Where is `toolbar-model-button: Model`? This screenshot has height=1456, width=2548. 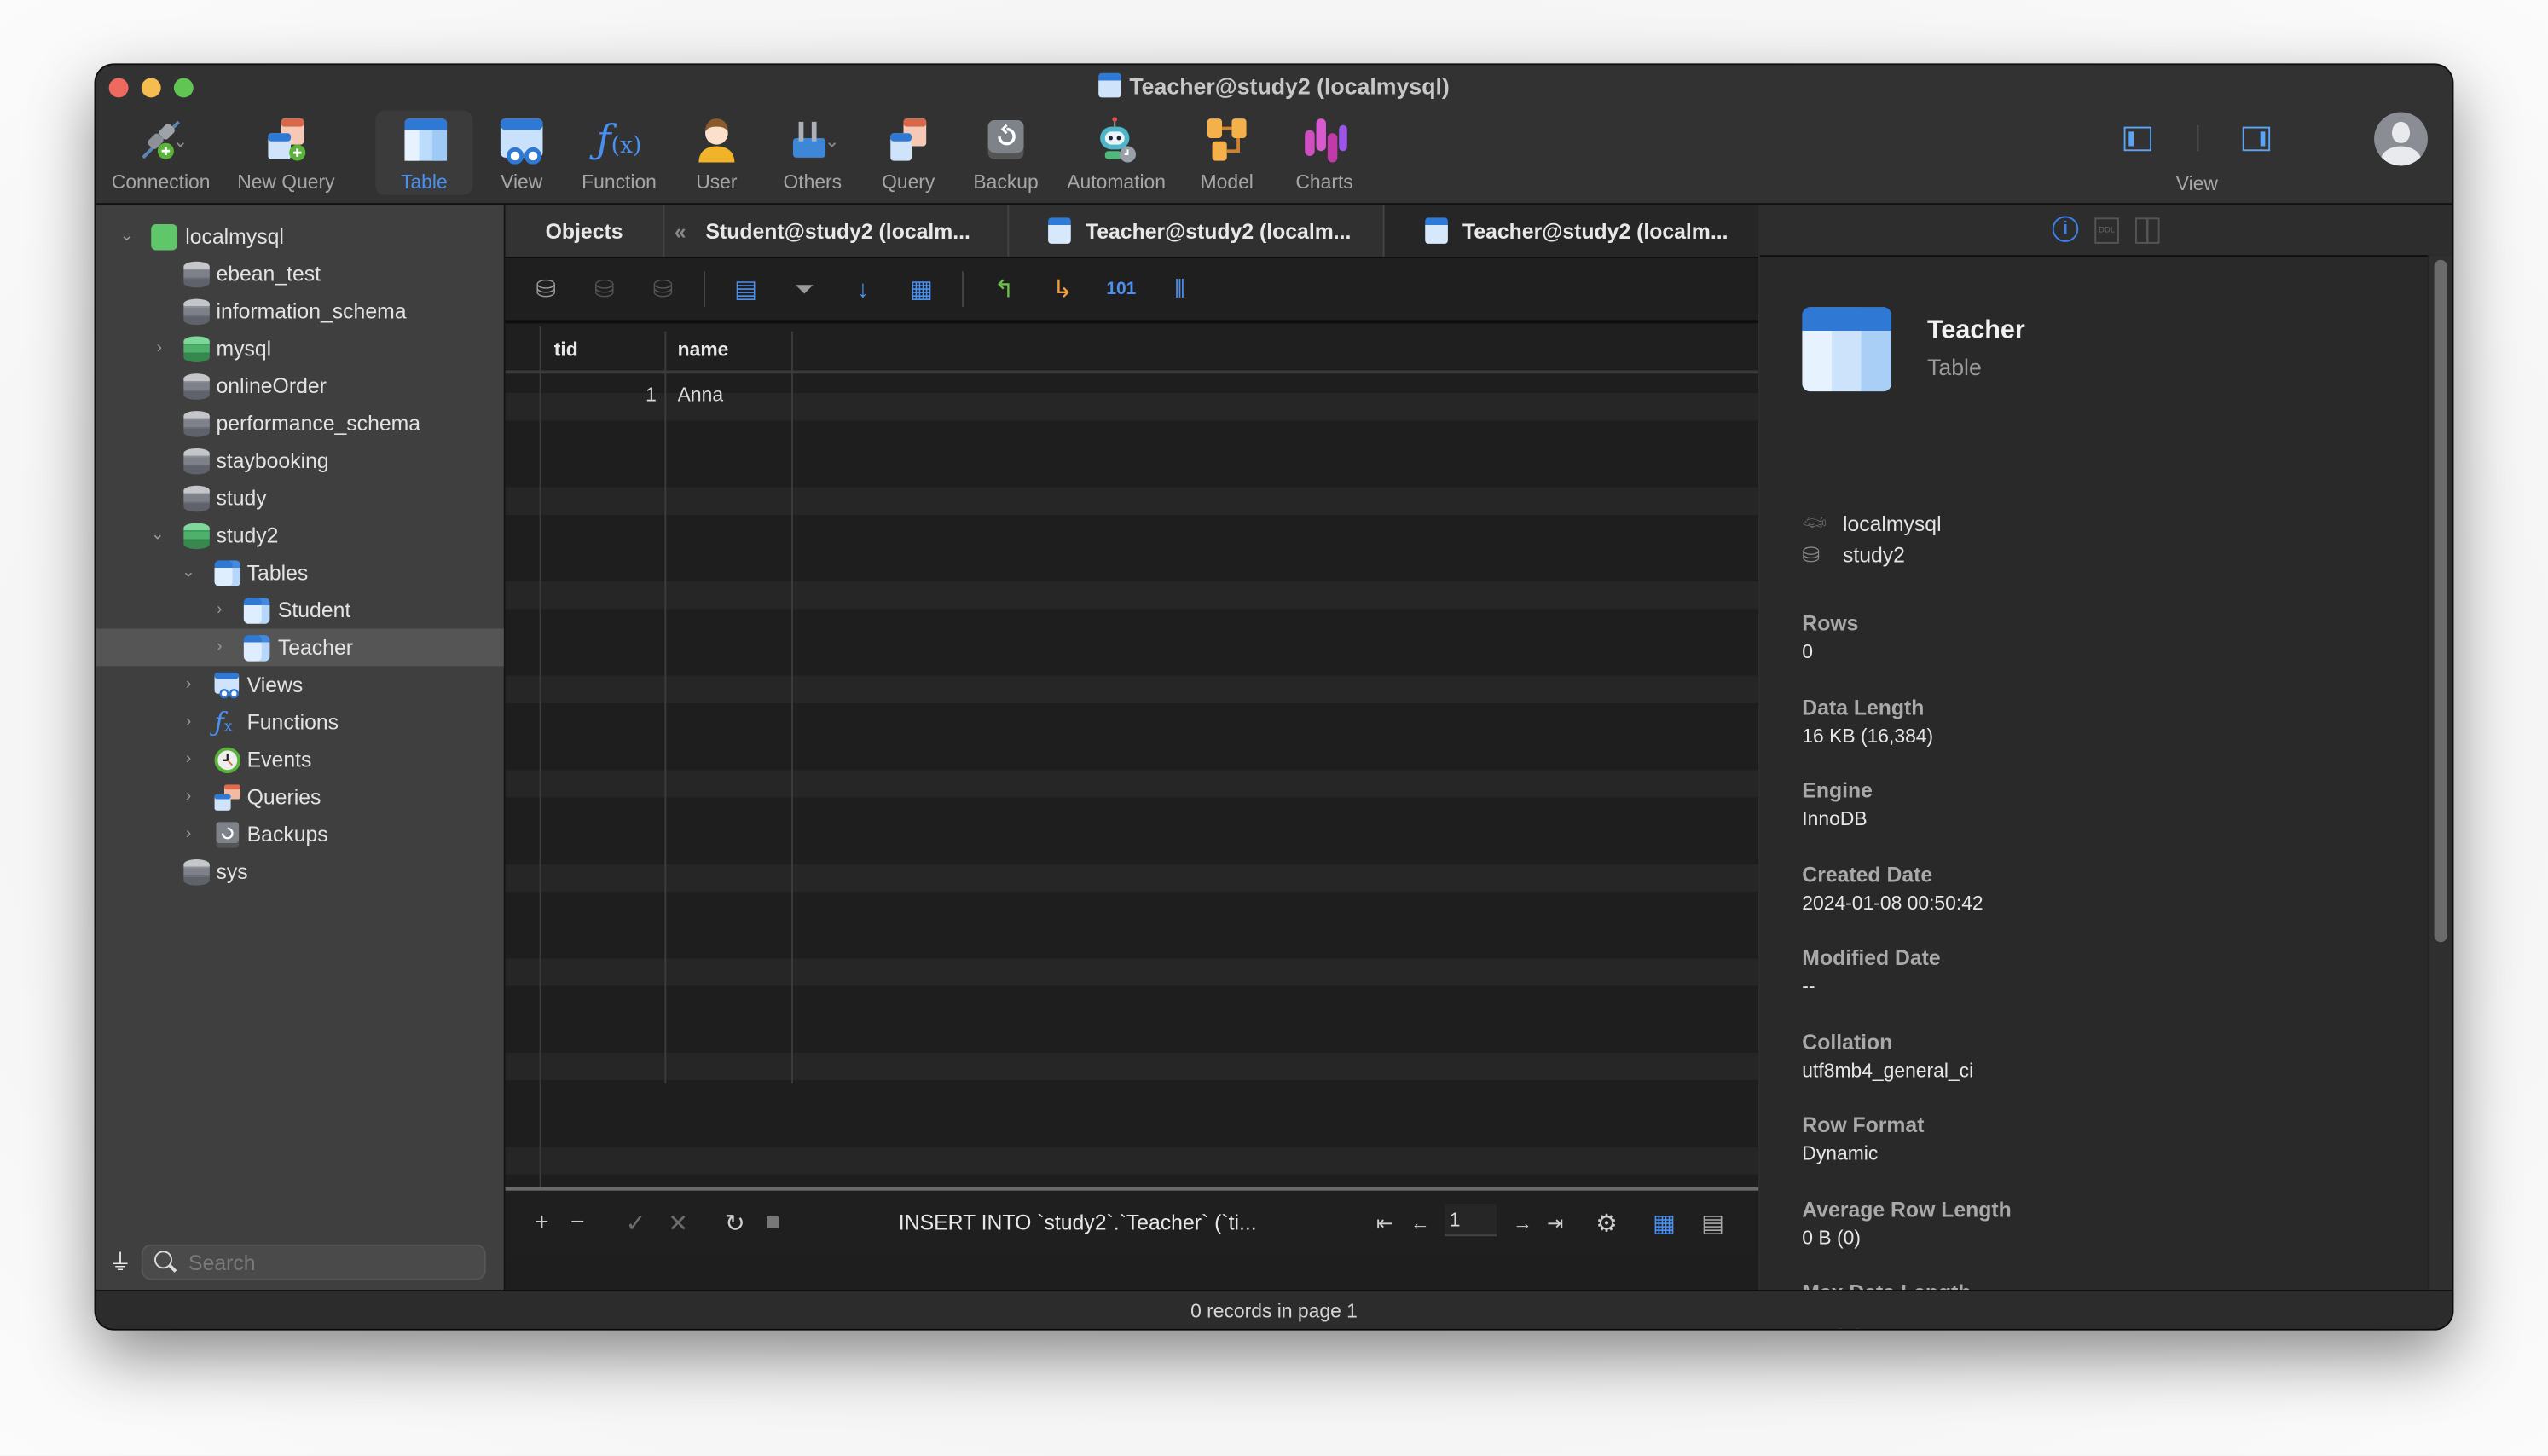
toolbar-model-button: Model is located at coordinates (1227, 153).